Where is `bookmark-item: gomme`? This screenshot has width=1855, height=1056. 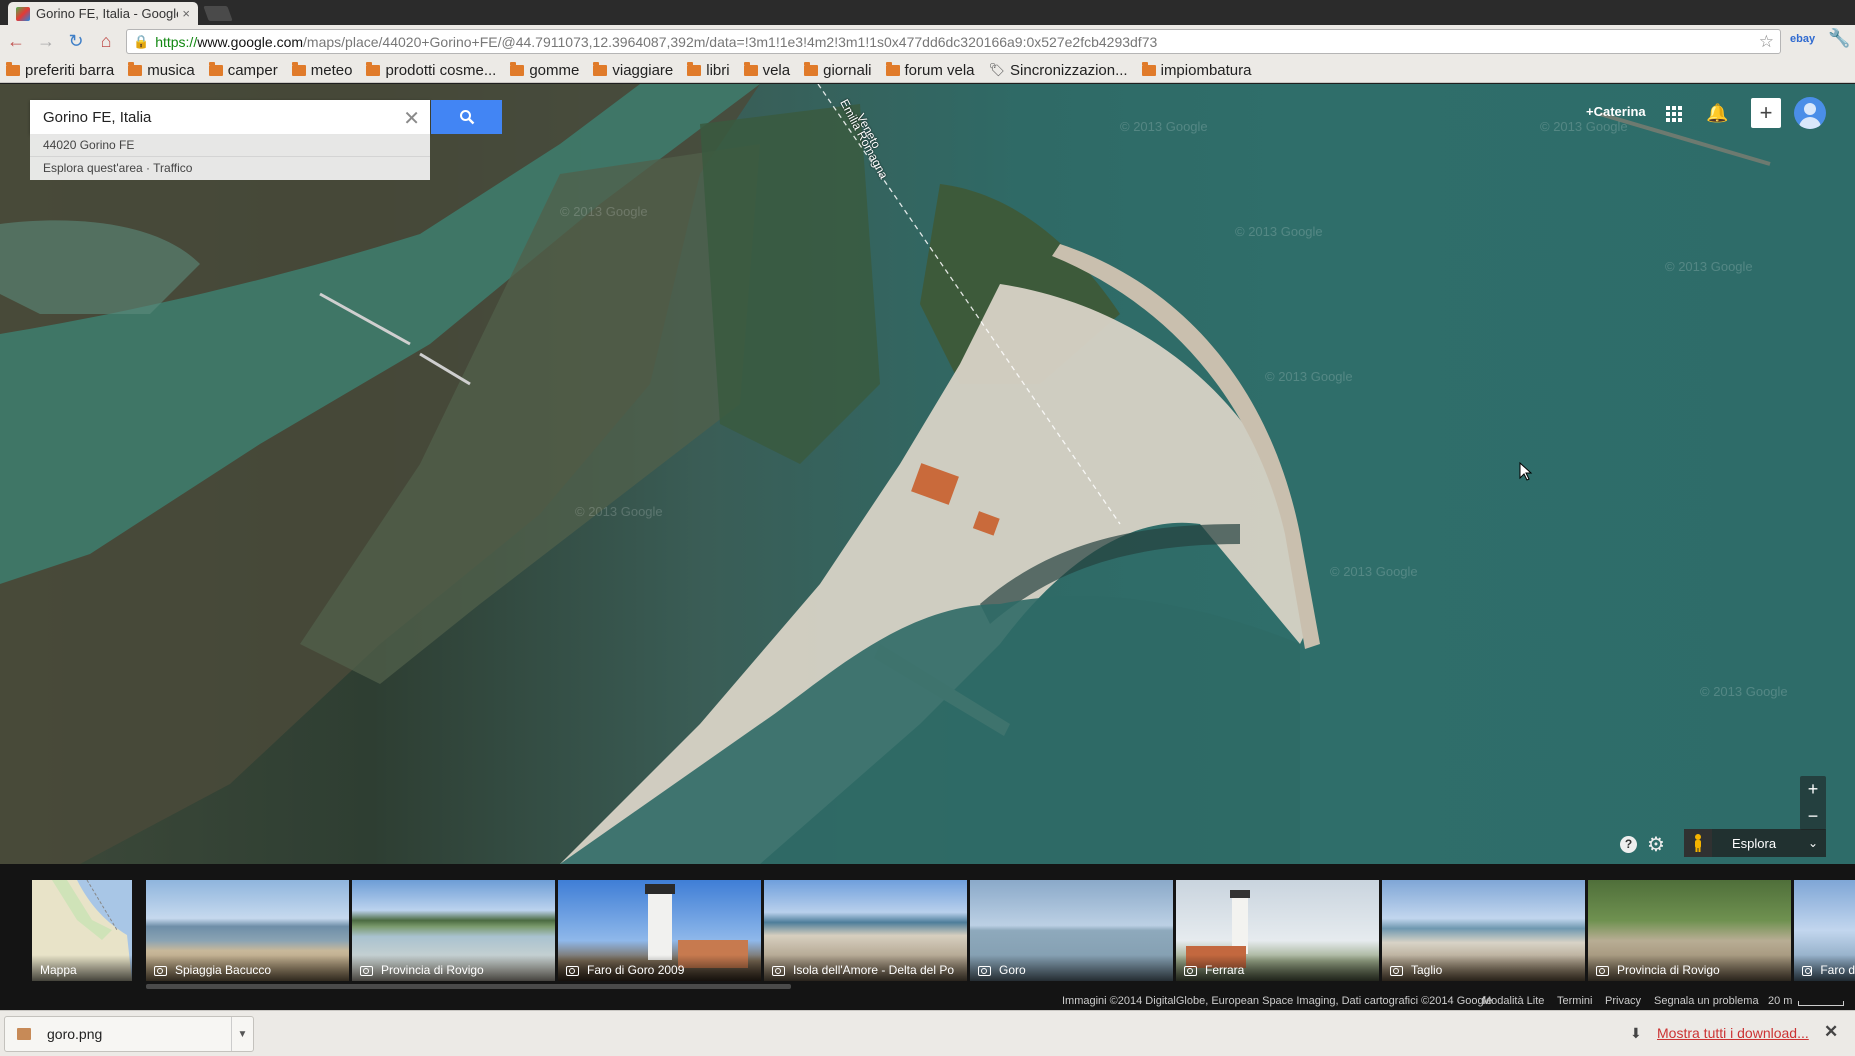
bookmark-item: gomme is located at coordinates (545, 70).